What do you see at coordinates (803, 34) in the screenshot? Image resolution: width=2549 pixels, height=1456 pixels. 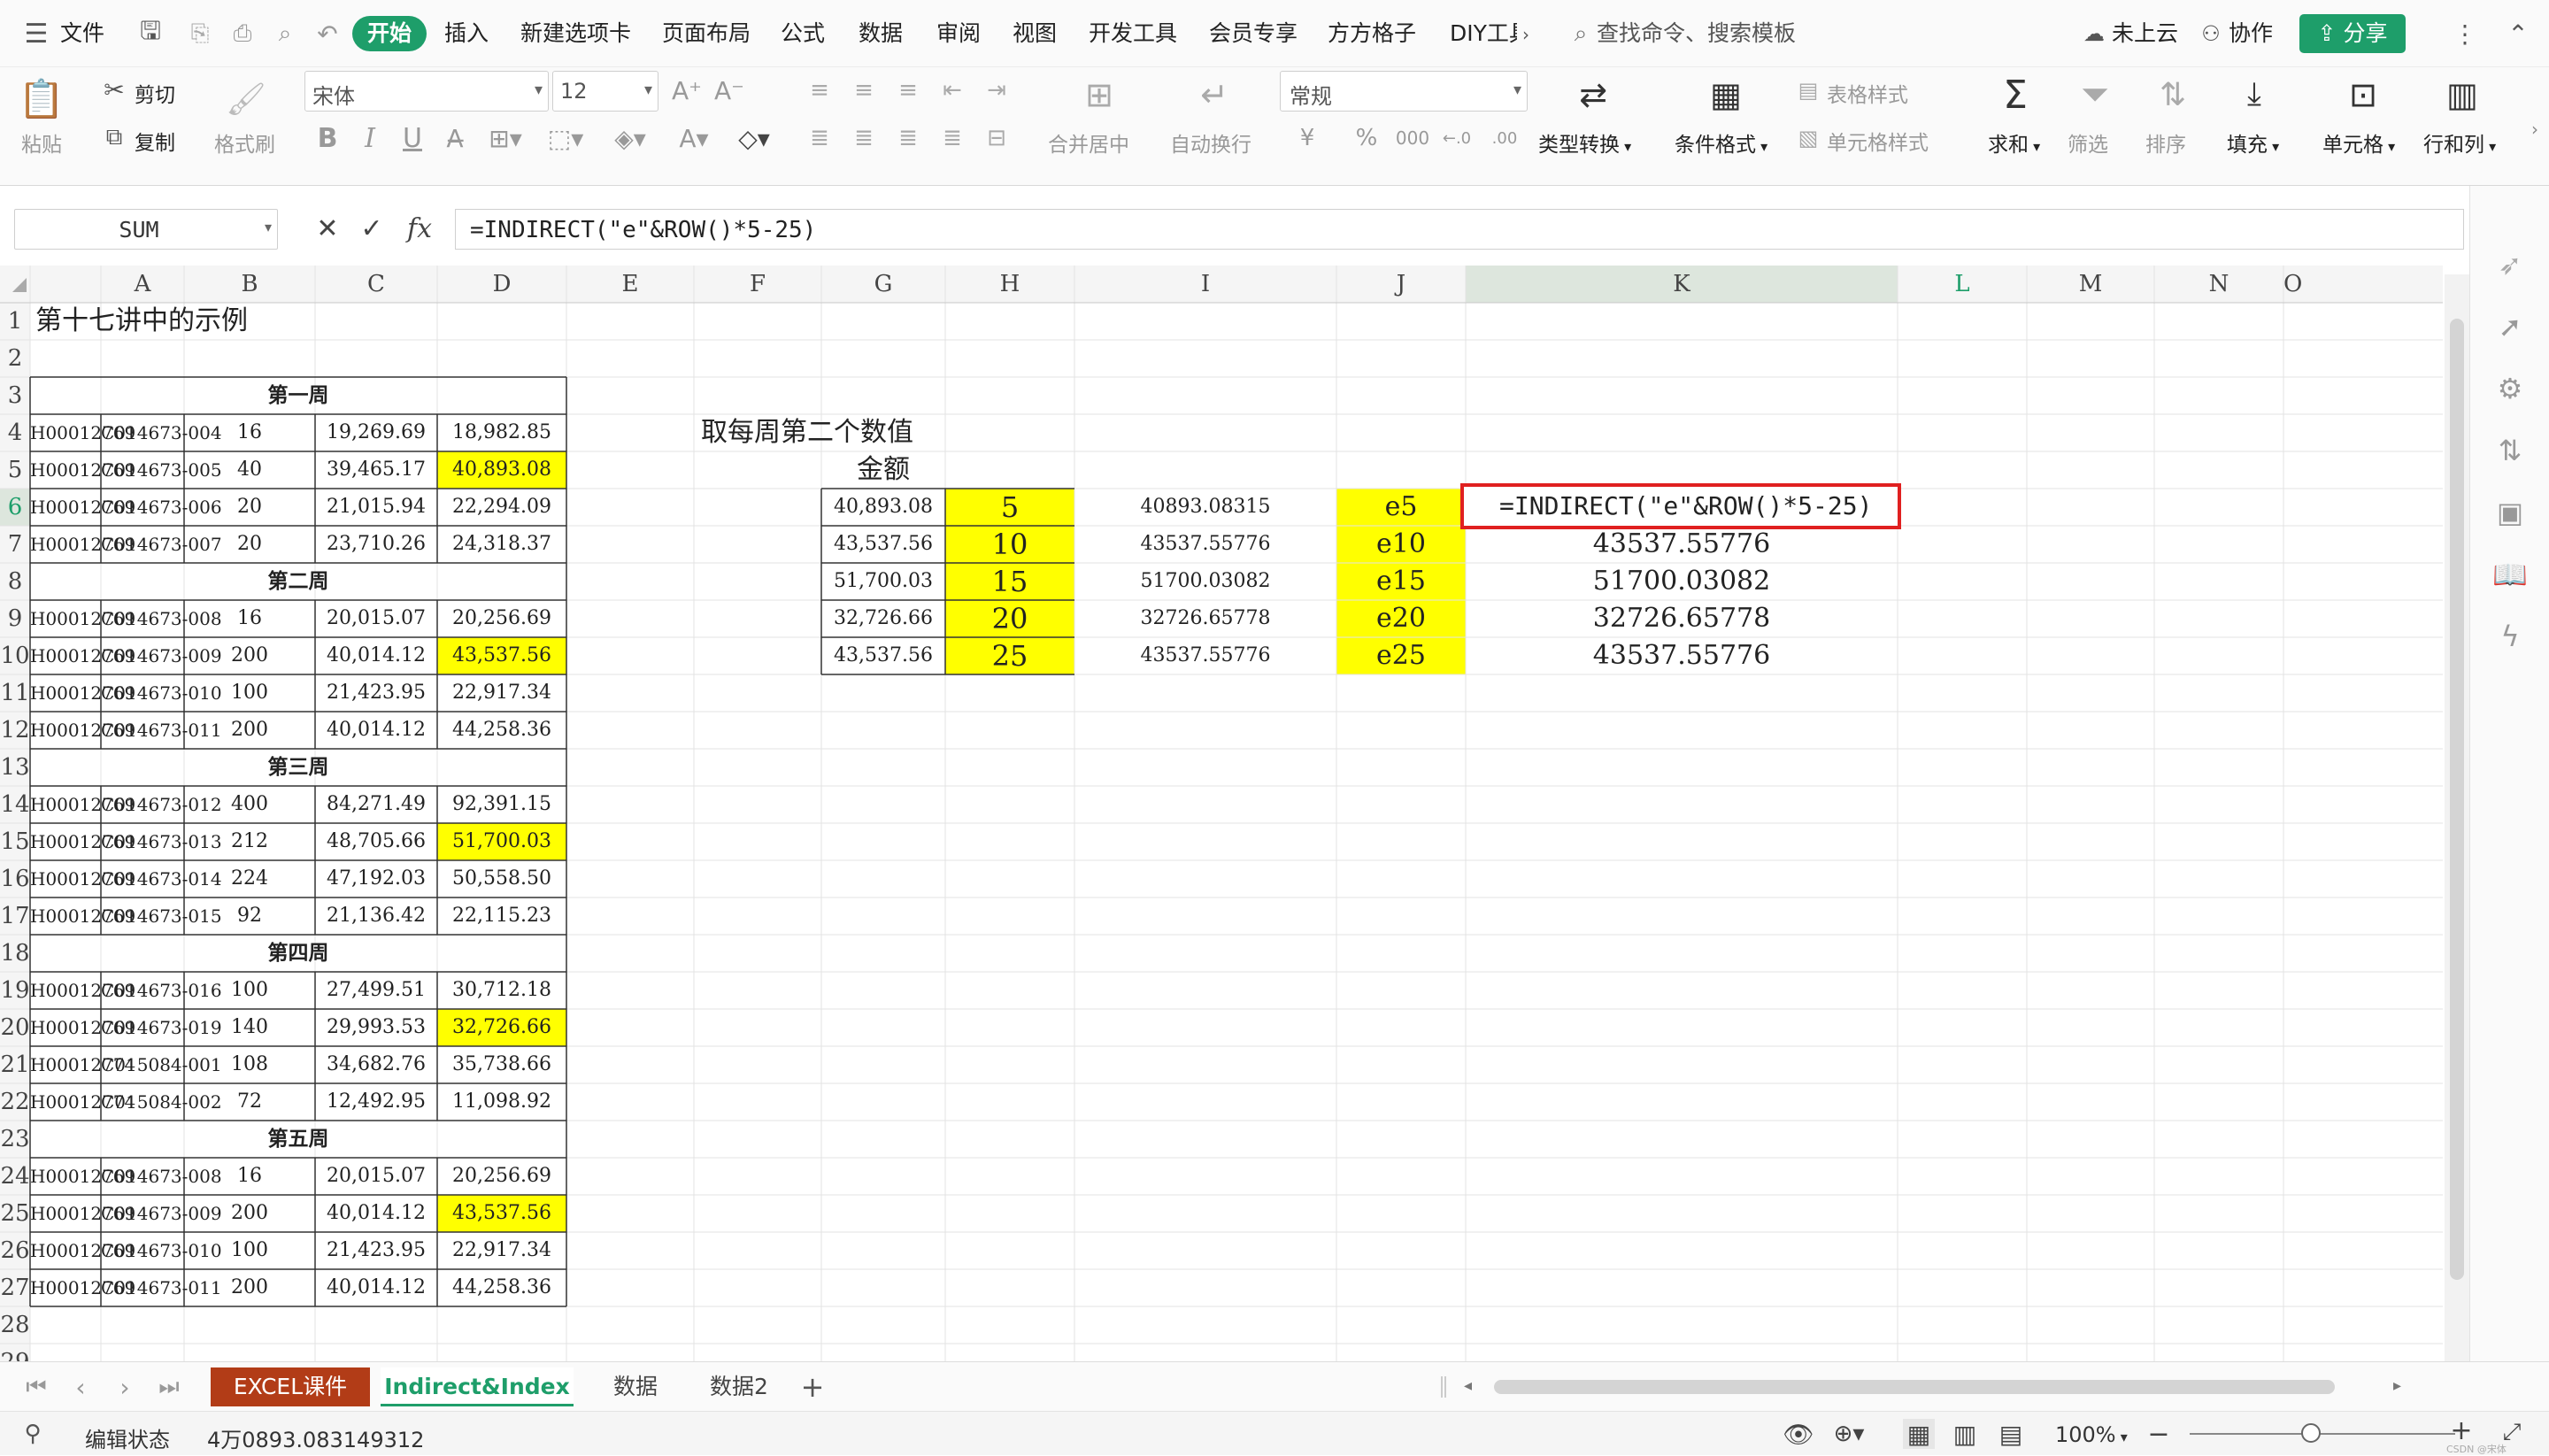 I see `tab-formulas: 公式` at bounding box center [803, 34].